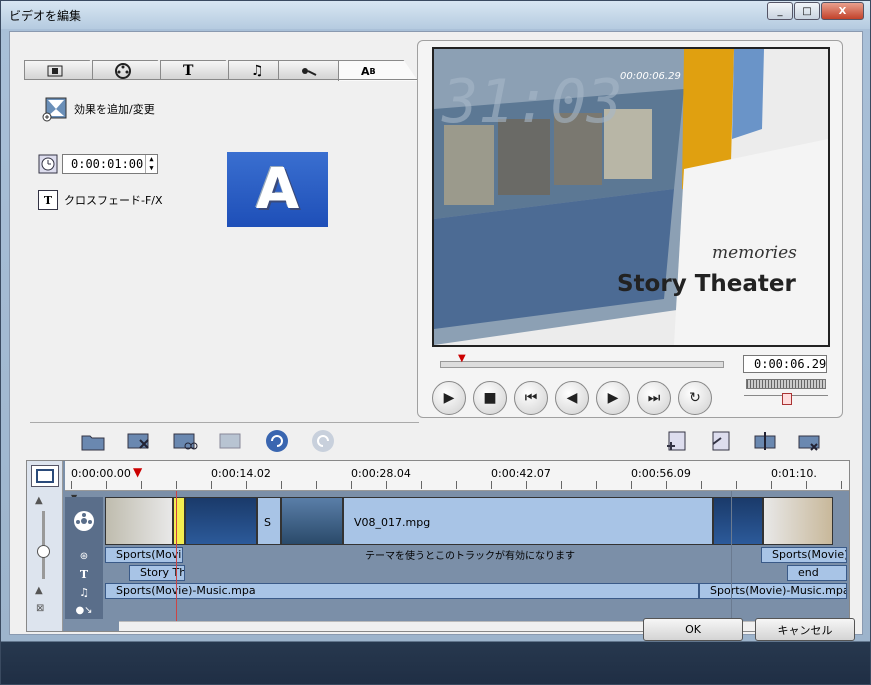  Describe the element at coordinates (695, 398) in the screenshot. I see `repeat-button: ↻` at that location.